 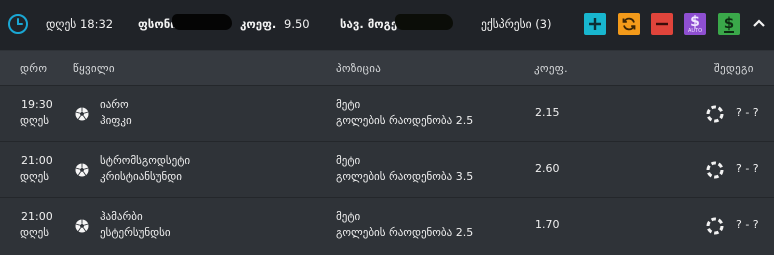 What do you see at coordinates (37, 104) in the screenshot?
I see `event-time: 19:30` at bounding box center [37, 104].